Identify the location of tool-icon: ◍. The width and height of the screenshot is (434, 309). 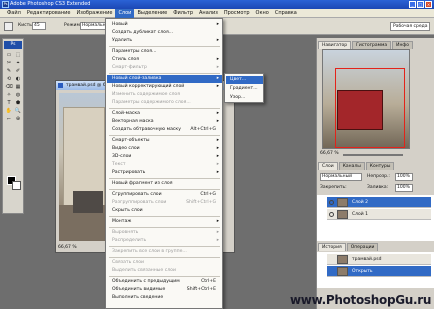
(18, 95).